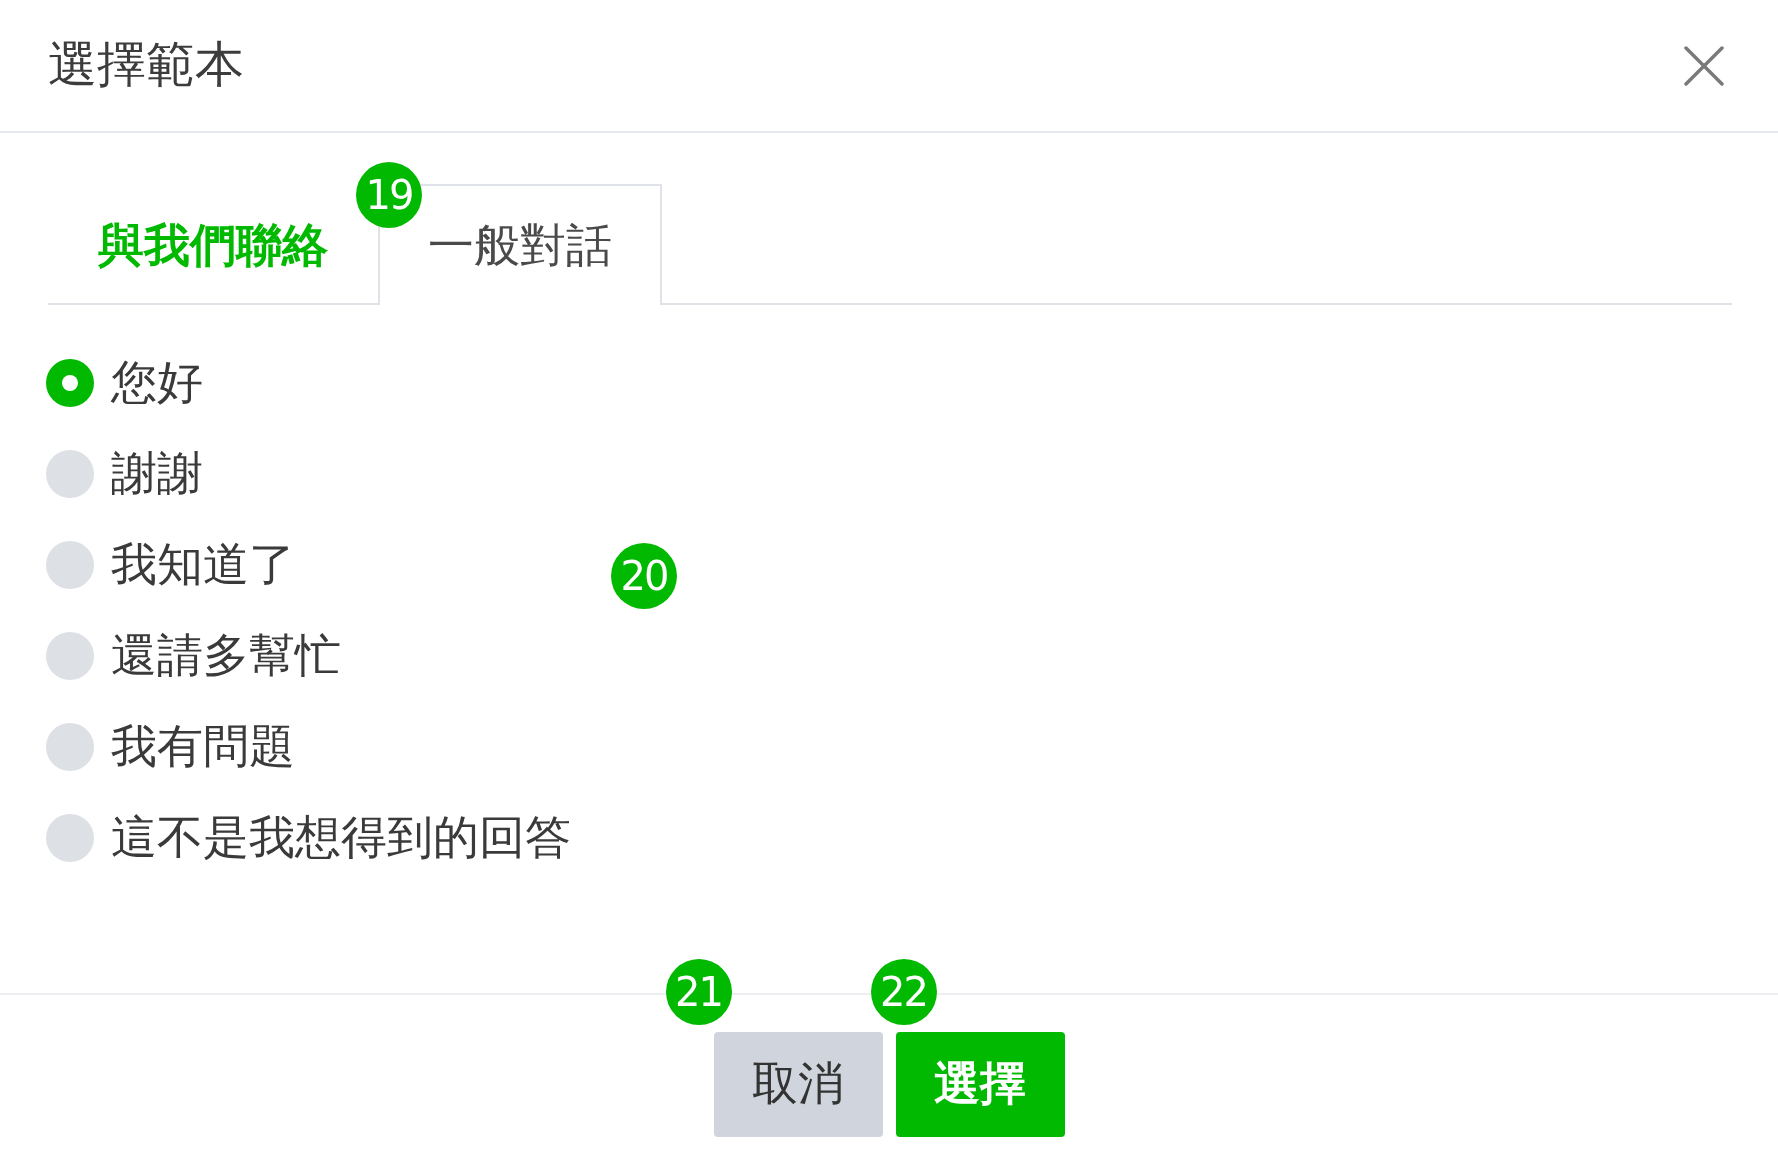  Describe the element at coordinates (308, 837) in the screenshot. I see `radio-option: 這不是我想得到的回答` at that location.